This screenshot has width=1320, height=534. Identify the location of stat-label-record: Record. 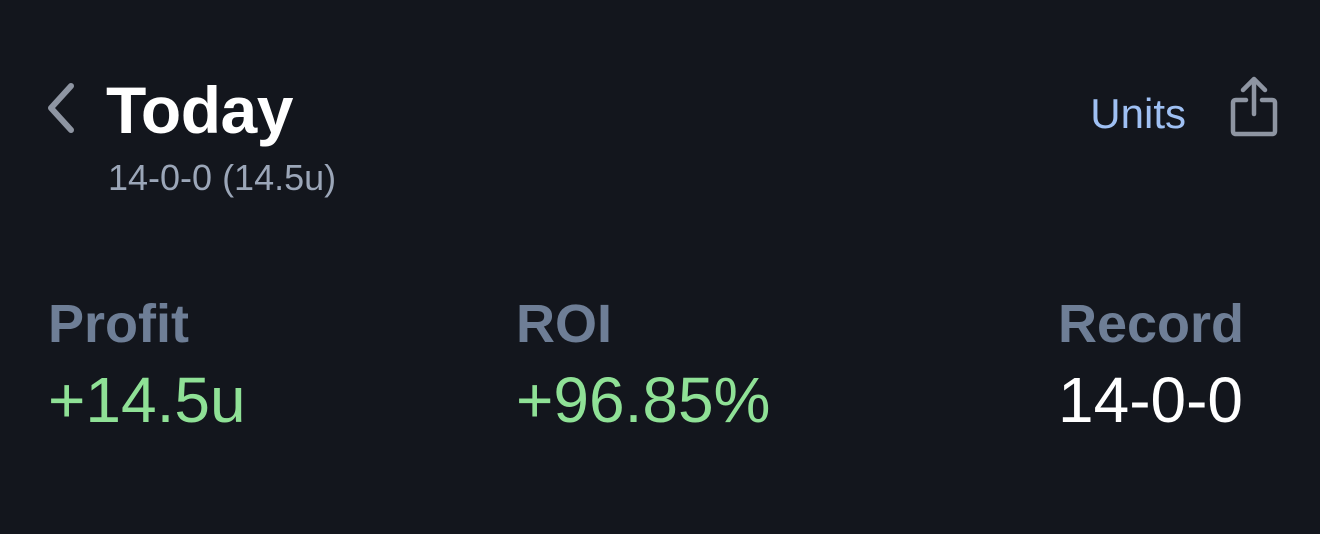
(1151, 324).